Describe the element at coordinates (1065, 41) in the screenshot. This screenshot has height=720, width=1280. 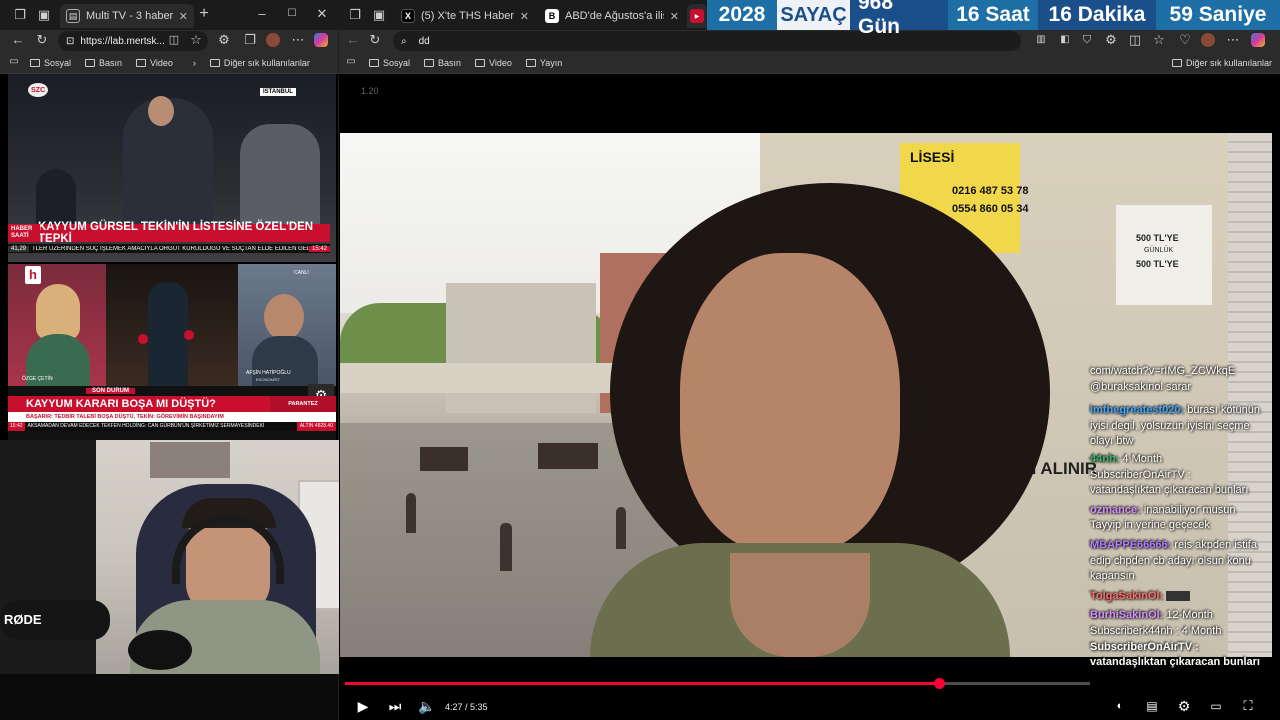
I see `extension-icon: ◧` at that location.